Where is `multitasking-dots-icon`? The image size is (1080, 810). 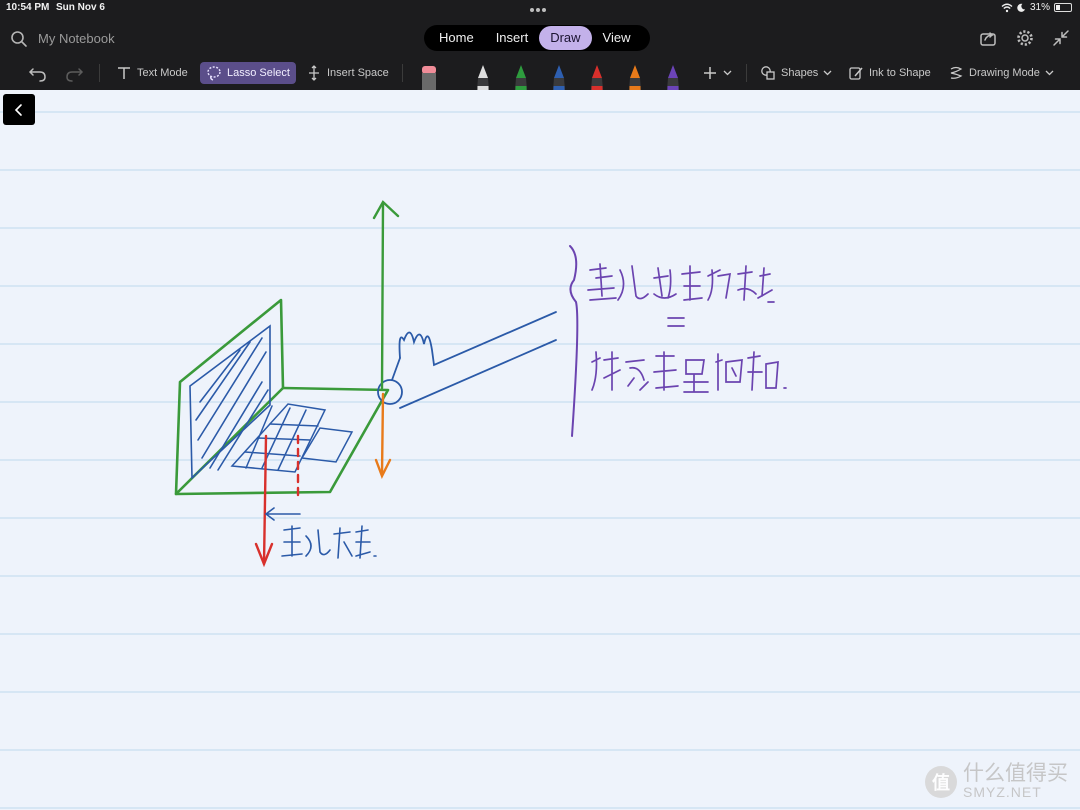 multitasking-dots-icon is located at coordinates (540, 8).